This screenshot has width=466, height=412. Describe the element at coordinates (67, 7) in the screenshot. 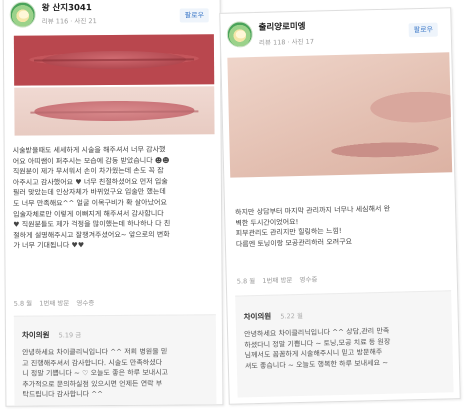

I see `author-name: 왕 산지3041` at that location.